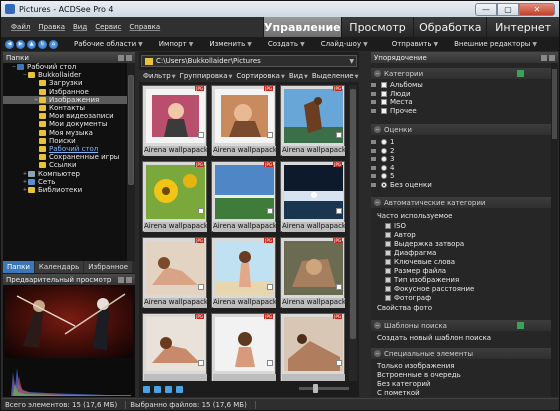  I want to click on filter-menu-1: Группировка▼, so click(206, 76).